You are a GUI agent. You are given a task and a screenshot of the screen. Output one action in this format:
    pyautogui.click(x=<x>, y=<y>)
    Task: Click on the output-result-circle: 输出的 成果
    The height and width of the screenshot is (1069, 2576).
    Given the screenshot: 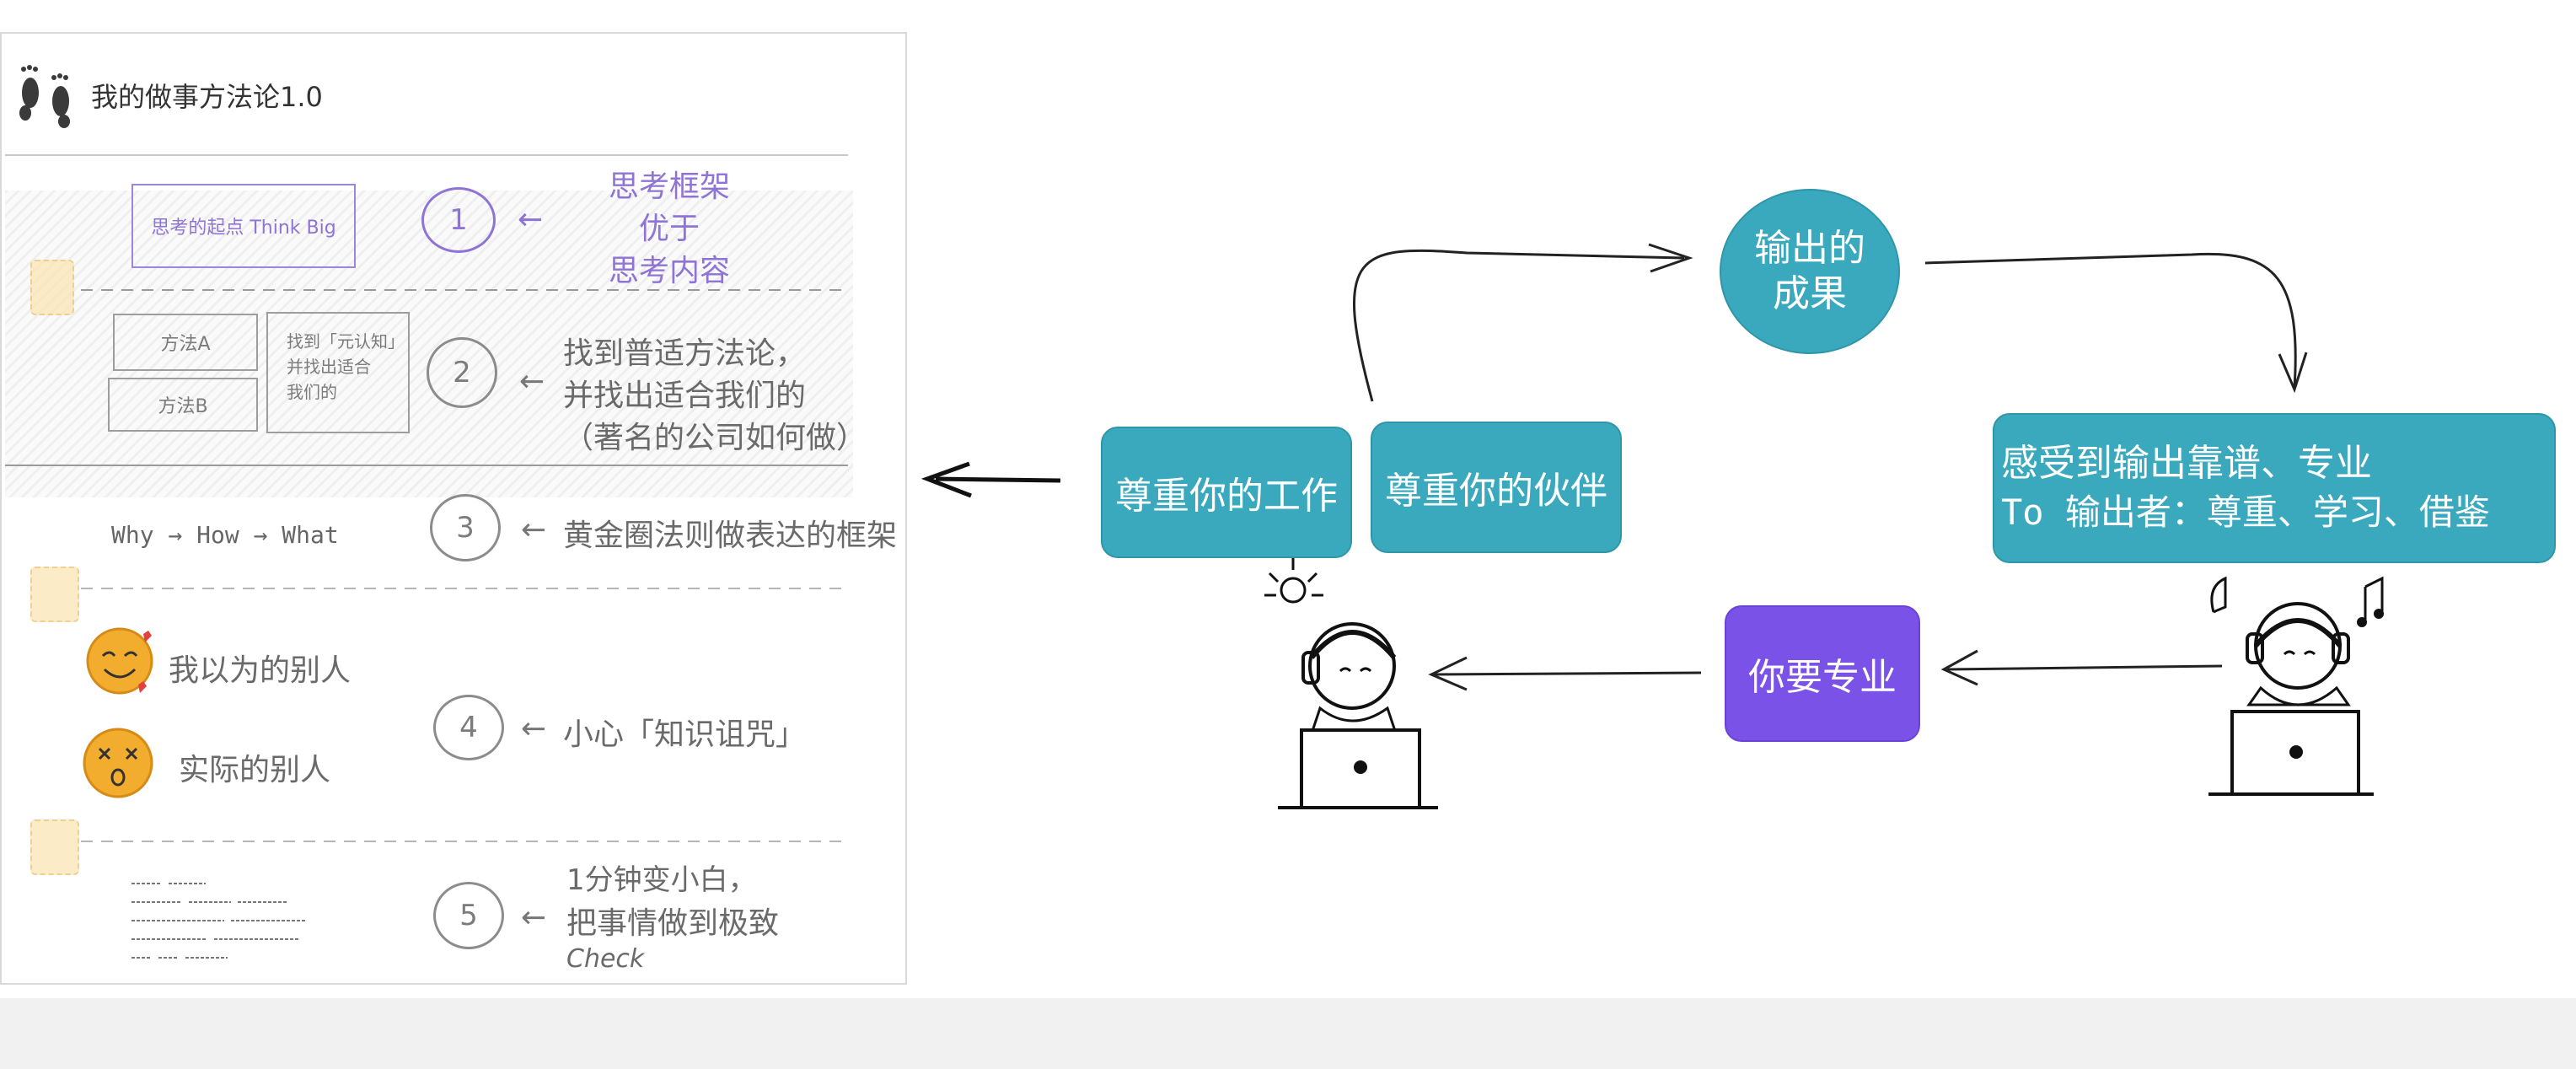 What is the action you would take?
    pyautogui.click(x=1810, y=271)
    